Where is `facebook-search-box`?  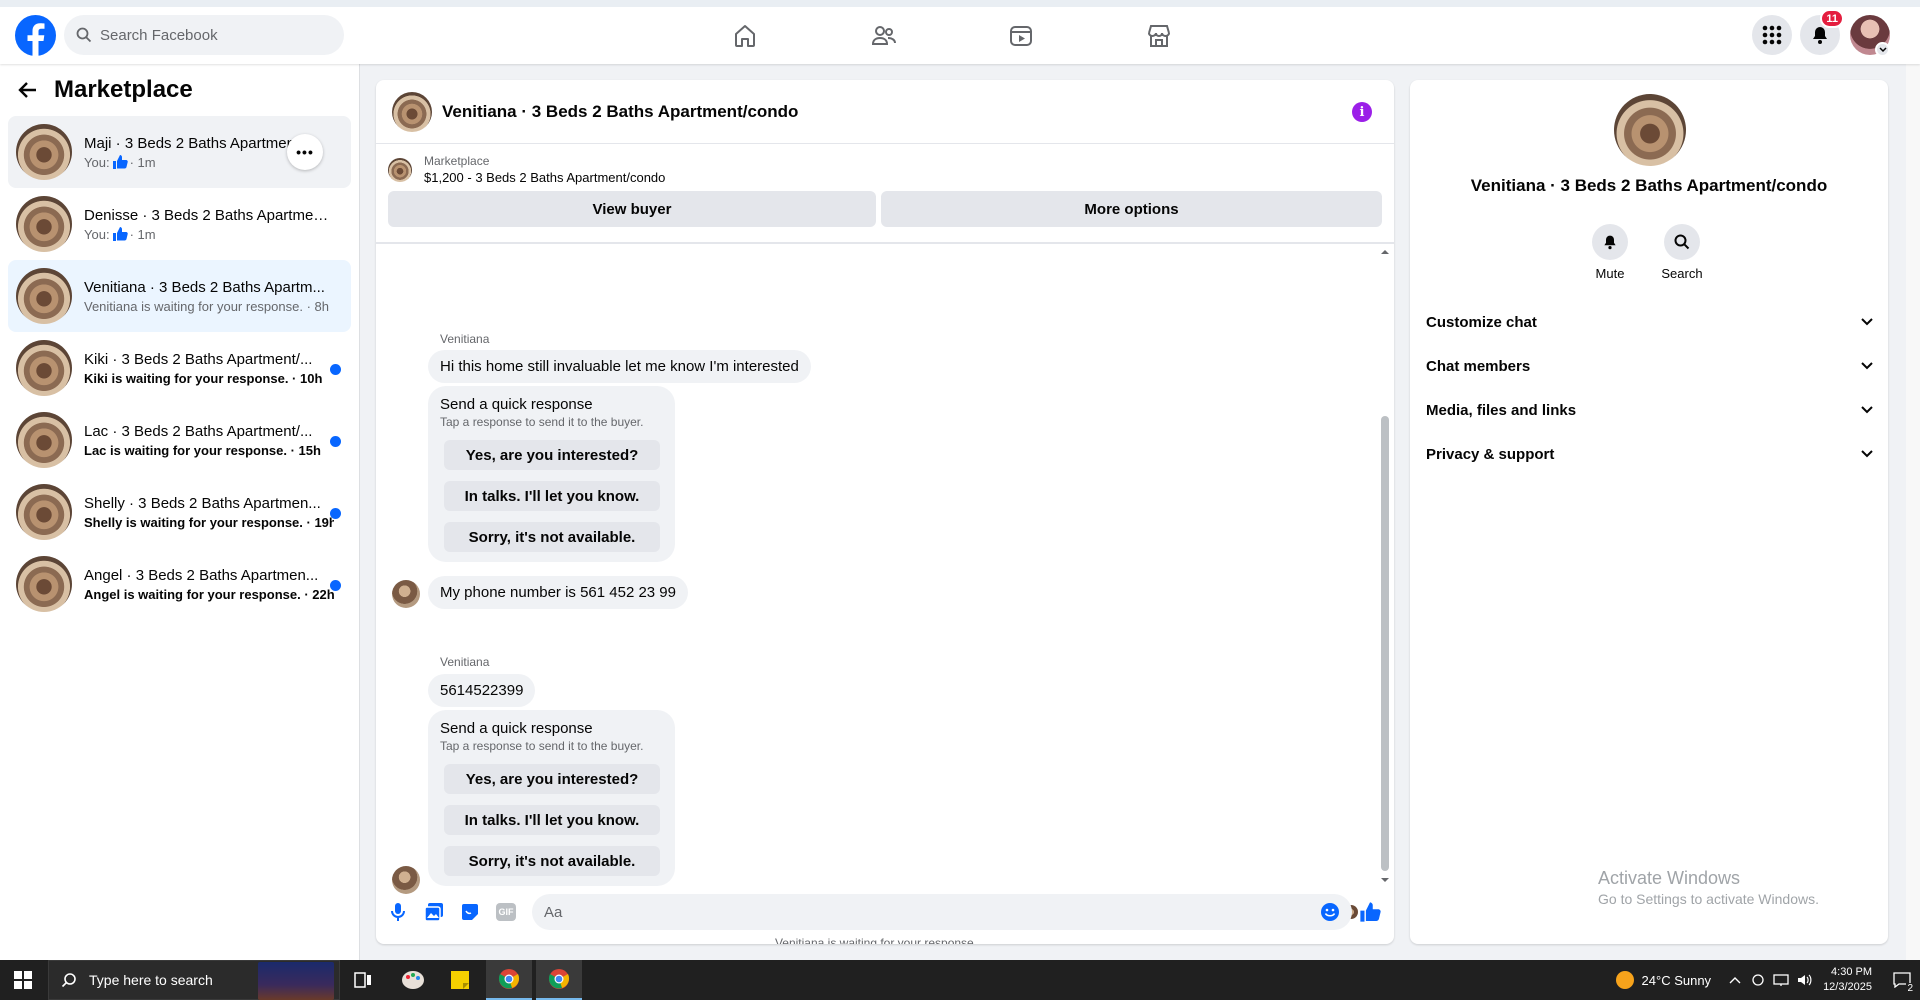
facebook-search-box is located at coordinates (204, 35).